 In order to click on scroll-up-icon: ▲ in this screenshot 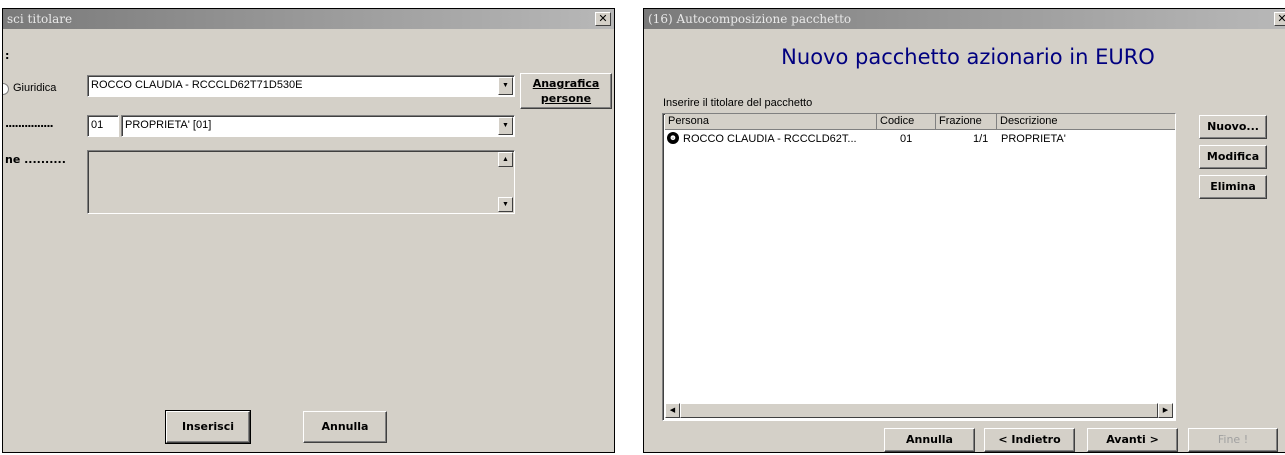, I will do `click(505, 159)`.